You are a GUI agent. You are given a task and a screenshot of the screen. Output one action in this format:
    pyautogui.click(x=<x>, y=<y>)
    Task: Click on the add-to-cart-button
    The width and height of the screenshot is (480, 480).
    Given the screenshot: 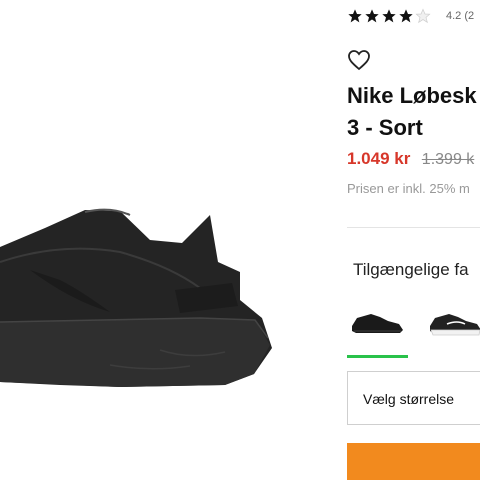 What is the action you would take?
    pyautogui.click(x=413, y=461)
    